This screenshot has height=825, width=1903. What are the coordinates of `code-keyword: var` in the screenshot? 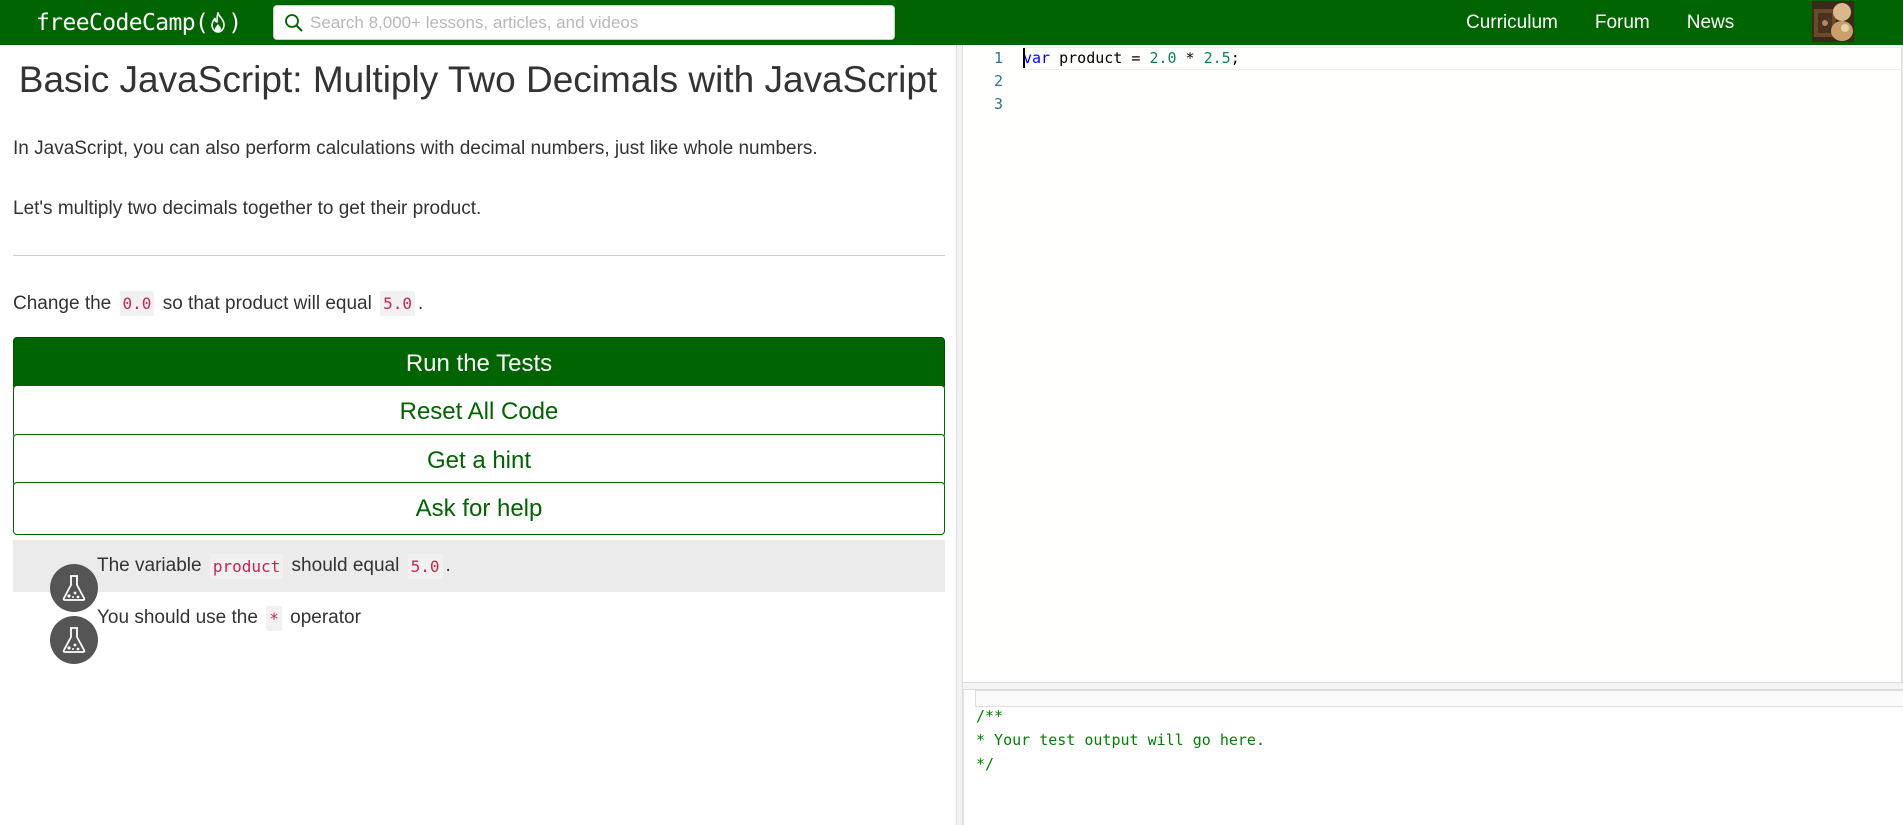 It's located at (1037, 58).